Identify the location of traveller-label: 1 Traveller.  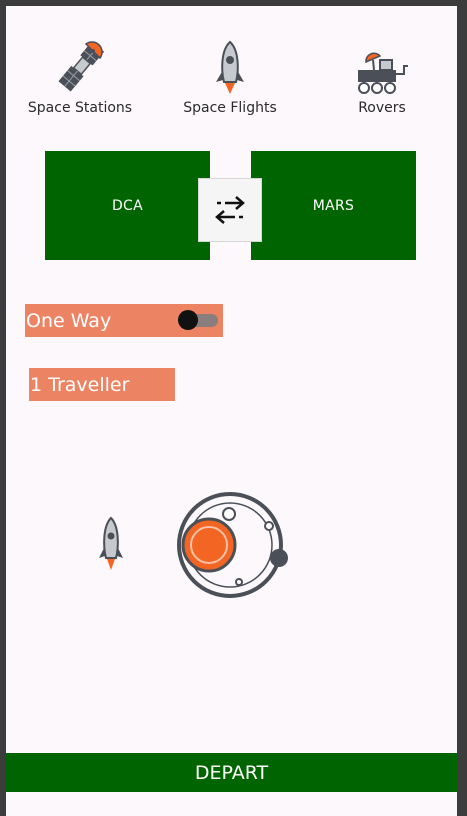
(80, 384).